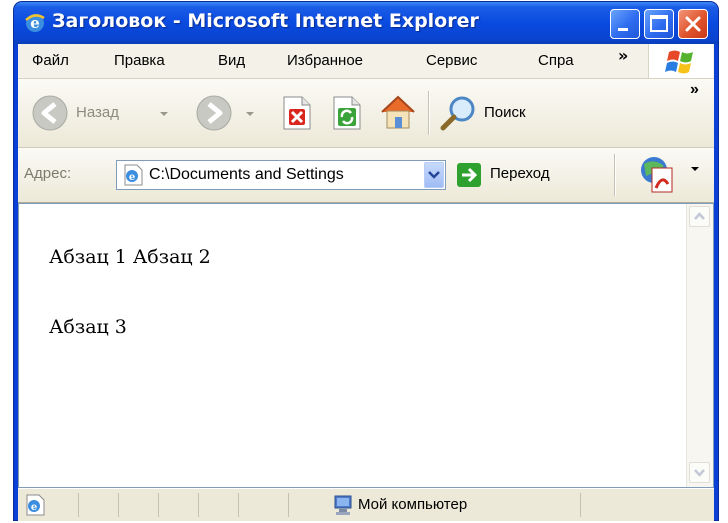  What do you see at coordinates (657, 175) in the screenshot?
I see `pdf-icon` at bounding box center [657, 175].